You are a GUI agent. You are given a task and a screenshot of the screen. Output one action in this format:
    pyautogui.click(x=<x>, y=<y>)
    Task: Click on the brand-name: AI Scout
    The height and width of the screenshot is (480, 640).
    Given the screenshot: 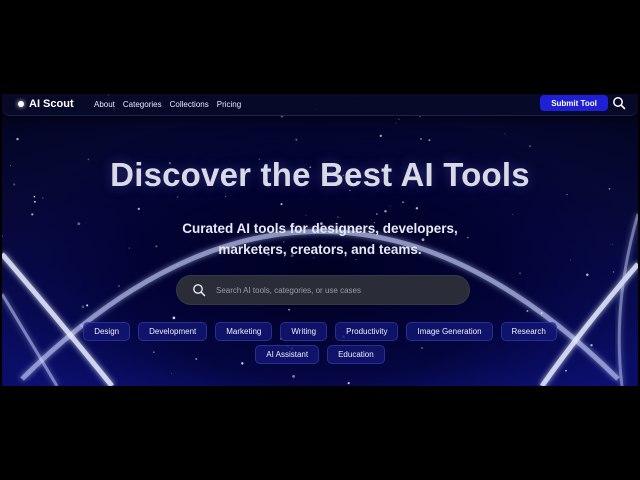 What is the action you would take?
    pyautogui.click(x=51, y=104)
    